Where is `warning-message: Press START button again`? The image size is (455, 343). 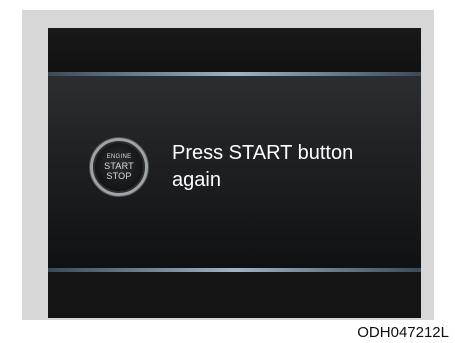
warning-message: Press START button again is located at coordinates (292, 167).